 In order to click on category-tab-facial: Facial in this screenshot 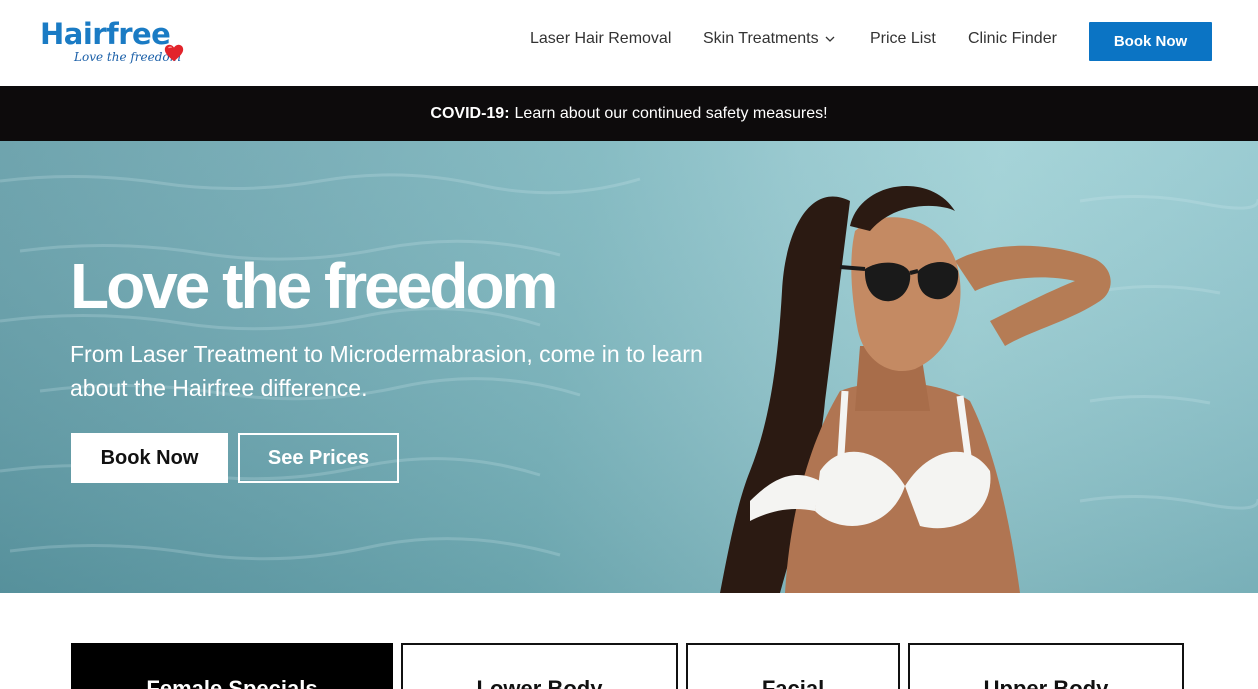, I will do `click(793, 666)`.